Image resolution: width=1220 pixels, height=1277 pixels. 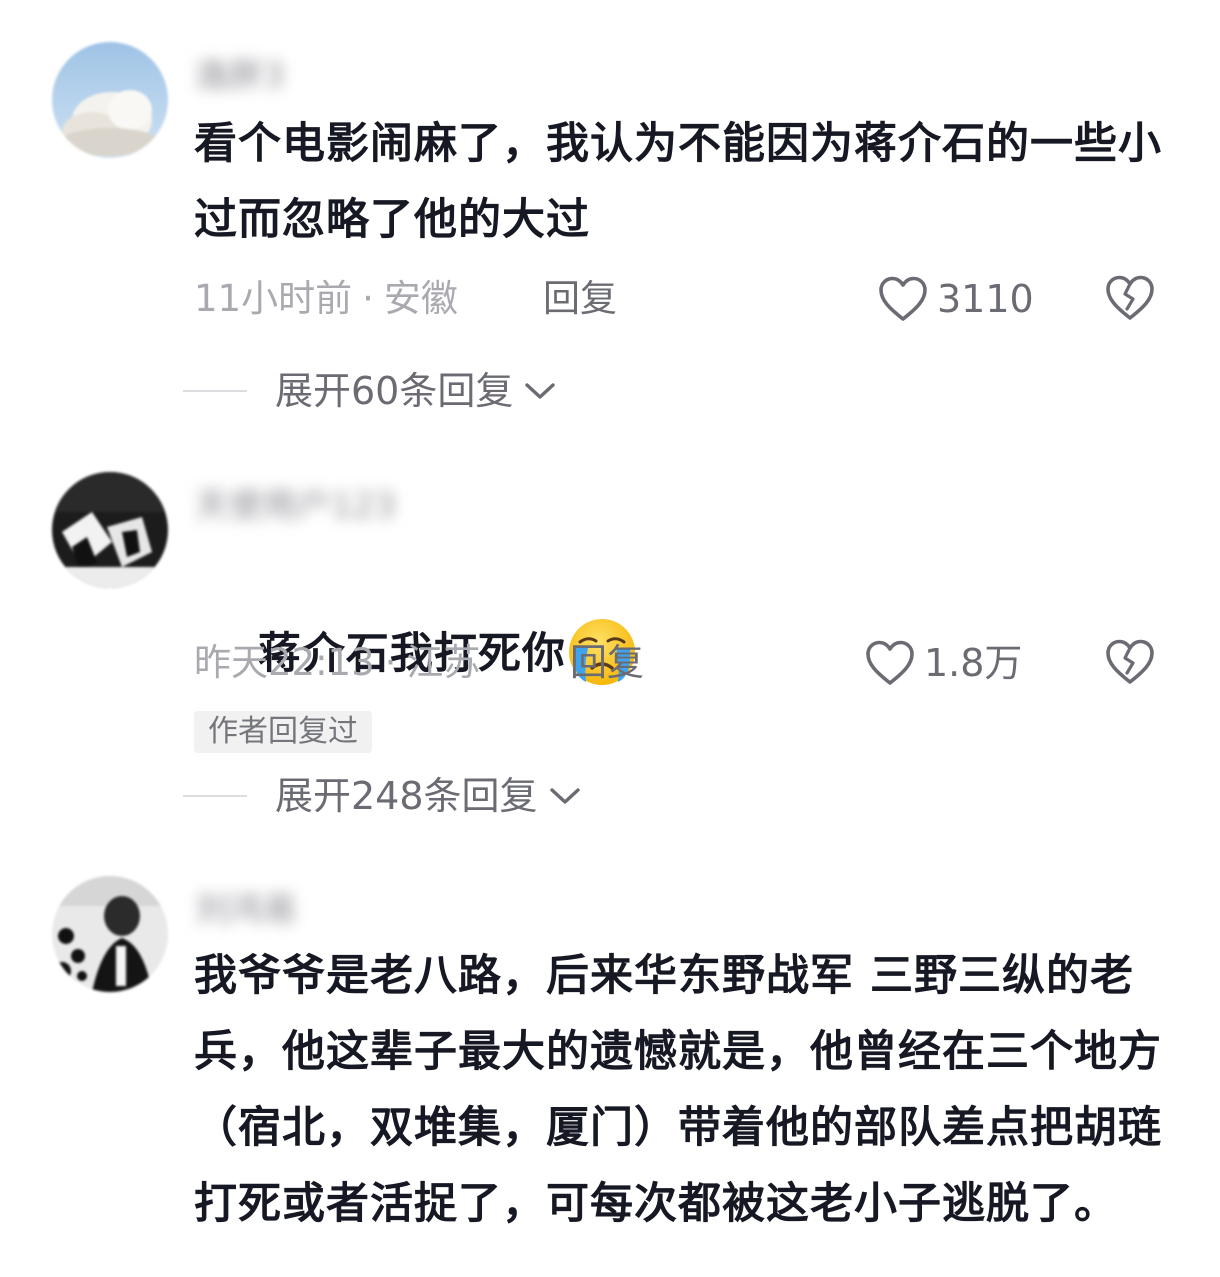 I want to click on expand-replies: 展开248条回复, so click(x=320, y=796).